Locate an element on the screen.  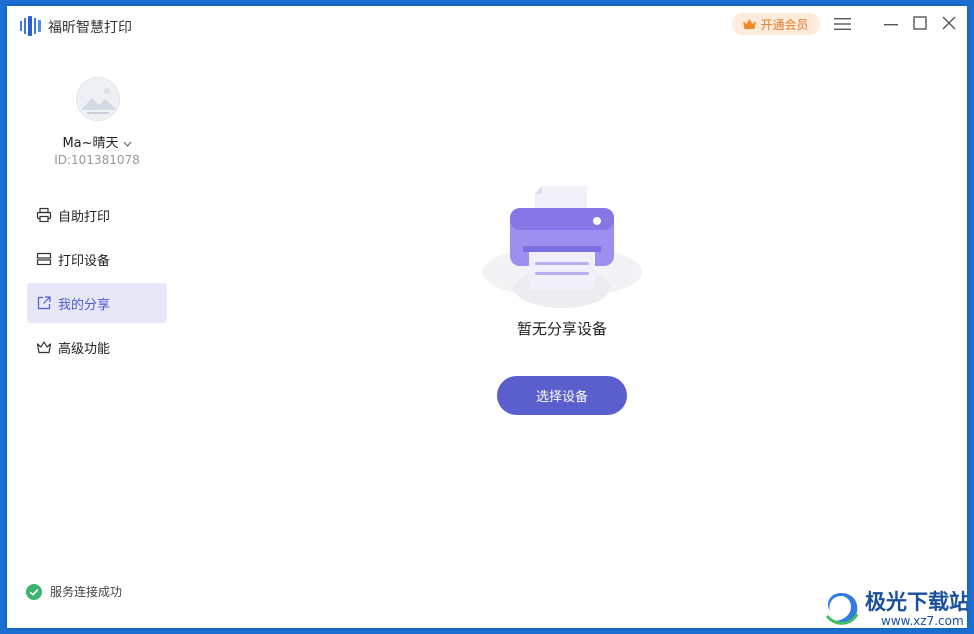
watermark-logo-icon is located at coordinates (842, 609).